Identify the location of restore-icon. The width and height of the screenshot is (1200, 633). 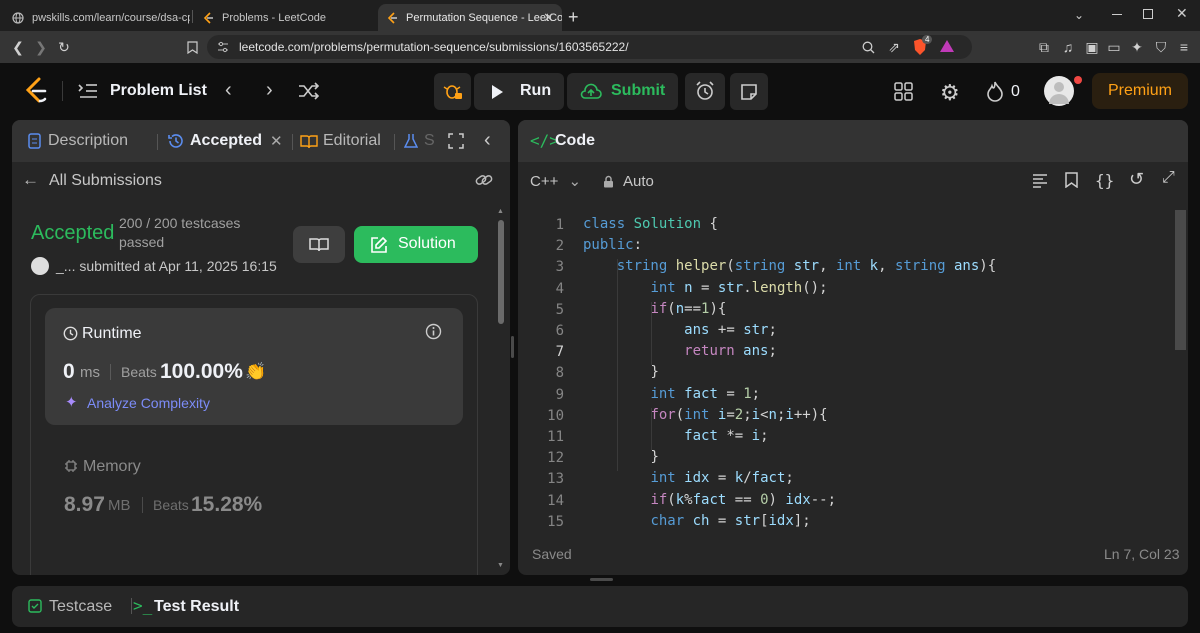
(1148, 14).